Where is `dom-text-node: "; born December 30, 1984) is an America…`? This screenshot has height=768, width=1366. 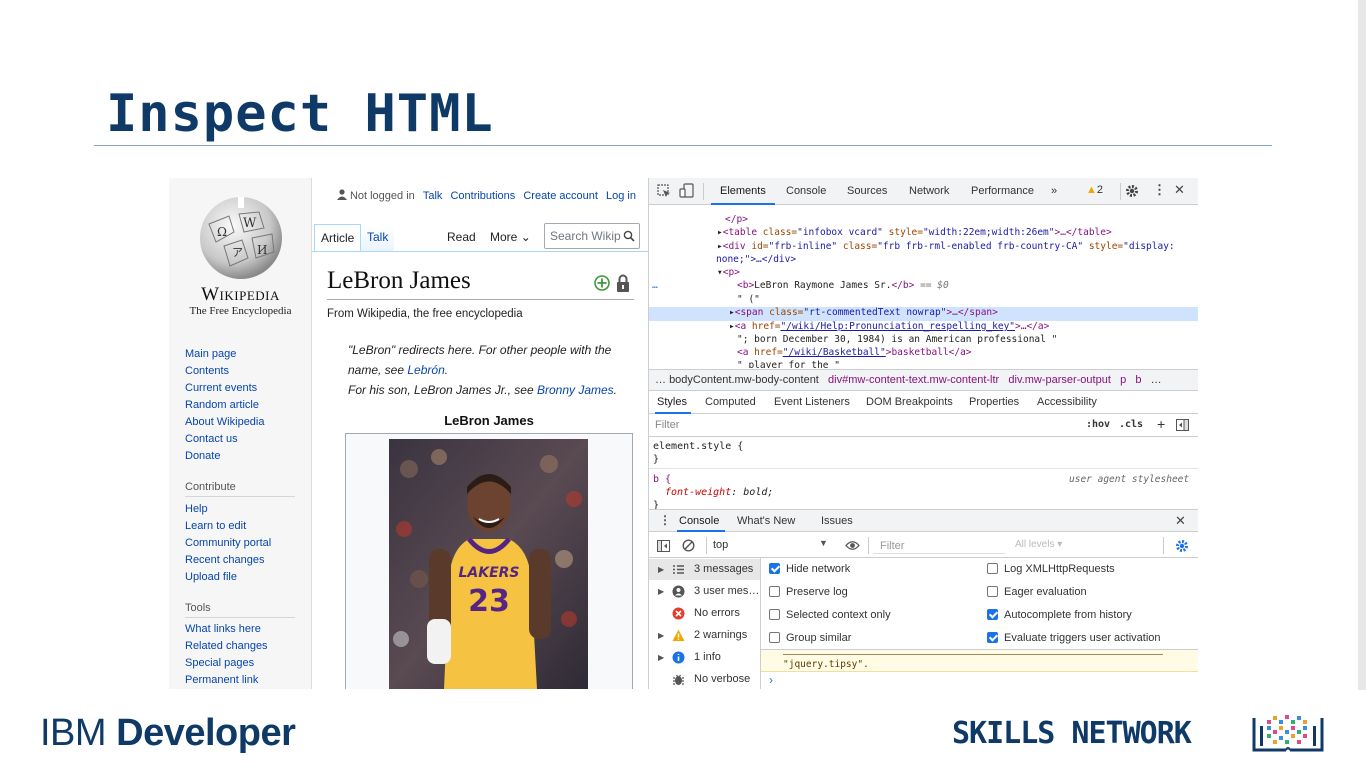
dom-text-node: "; born December 30, 1984) is an America… is located at coordinates (897, 339).